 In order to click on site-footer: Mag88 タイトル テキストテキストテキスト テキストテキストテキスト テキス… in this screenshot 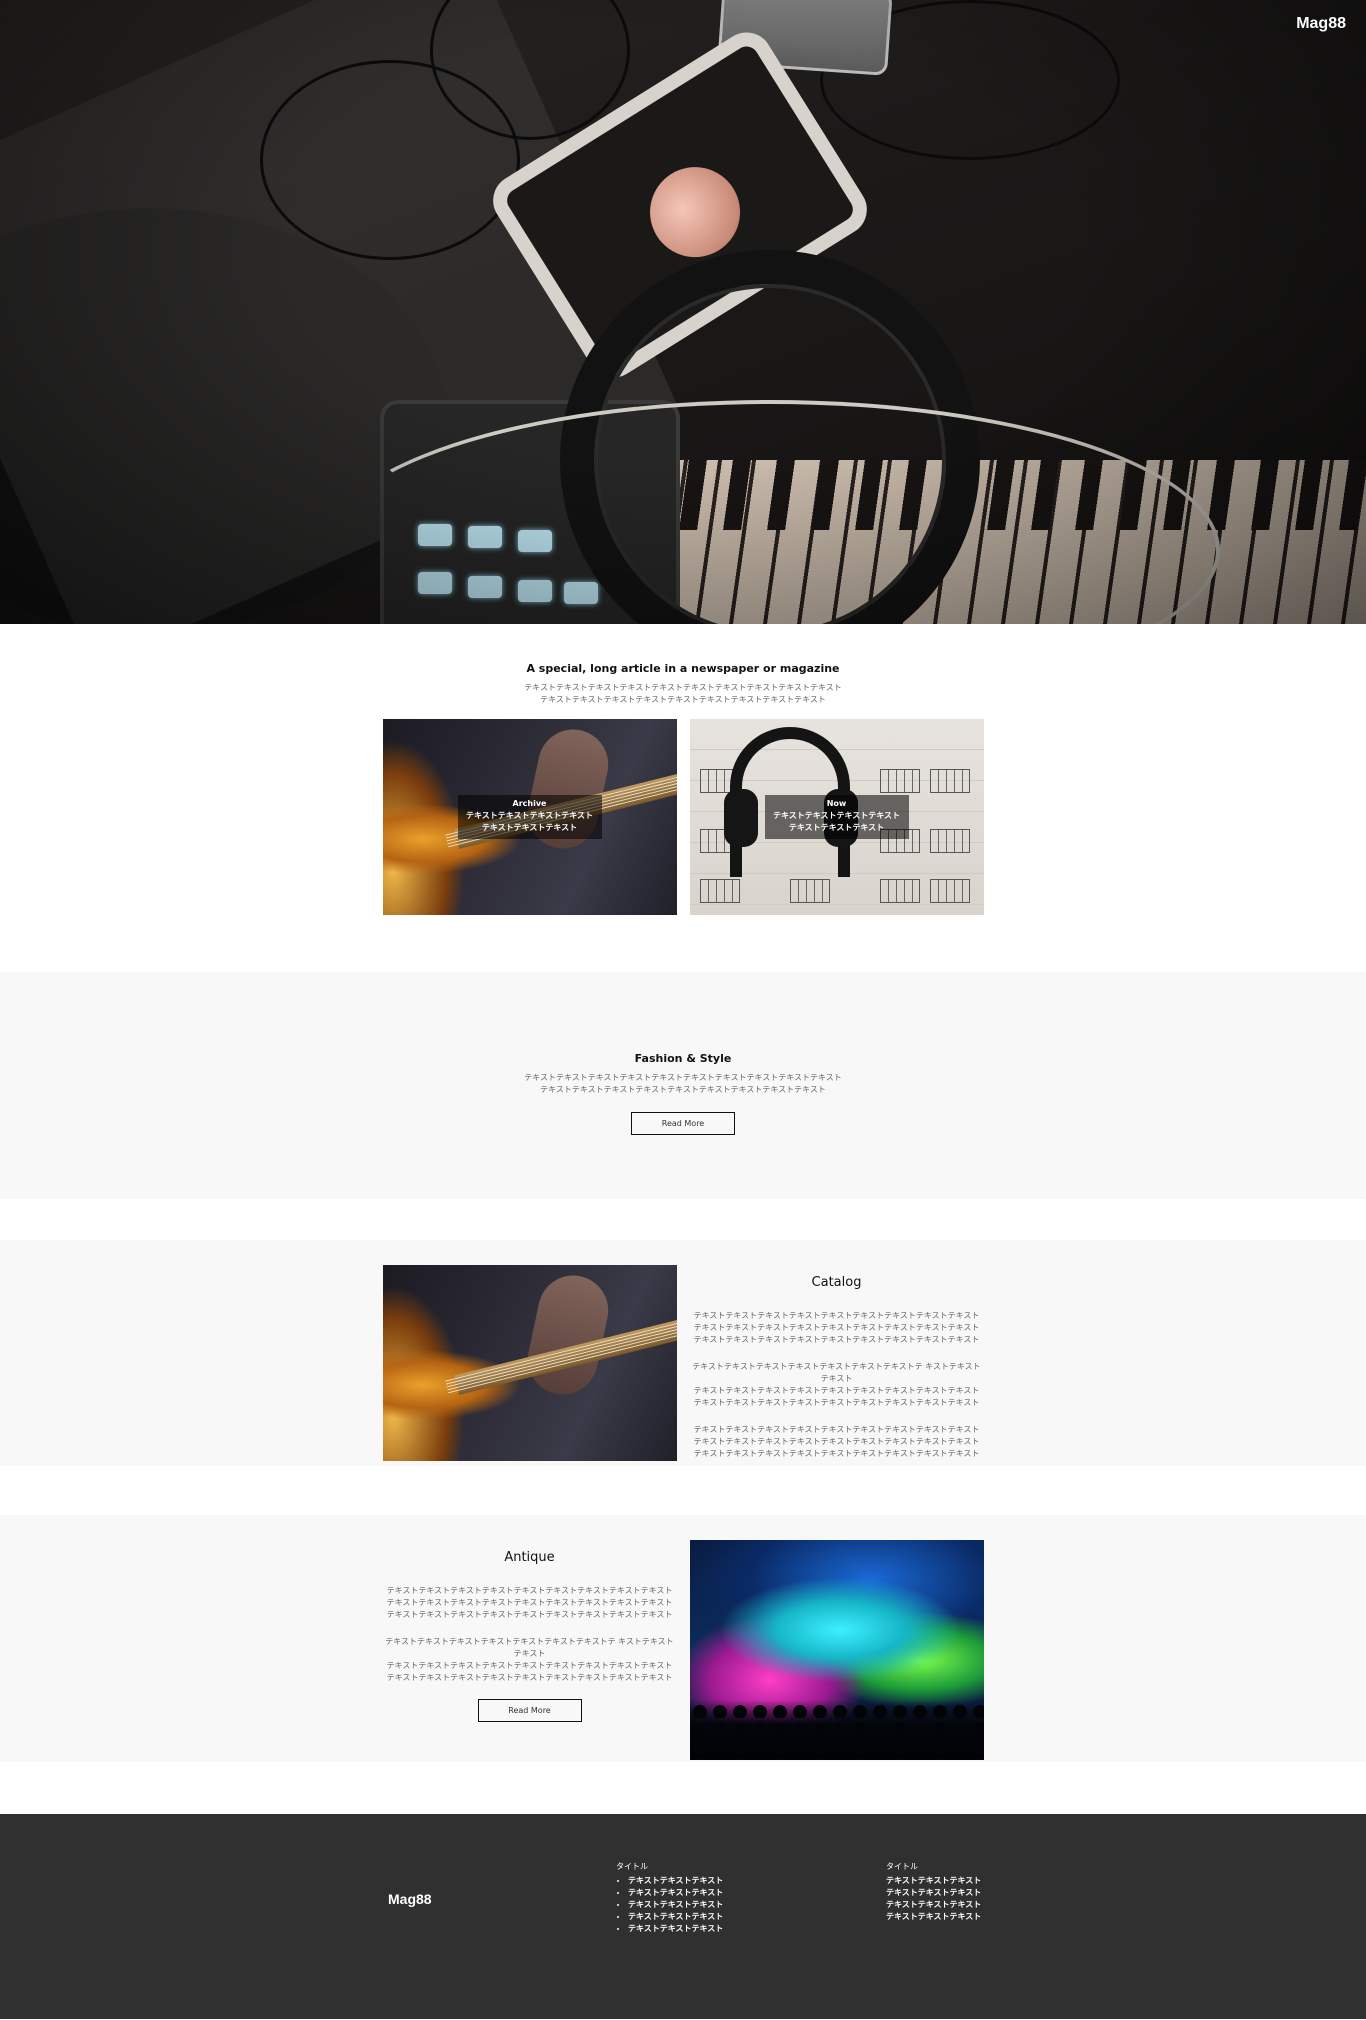, I will do `click(683, 1916)`.